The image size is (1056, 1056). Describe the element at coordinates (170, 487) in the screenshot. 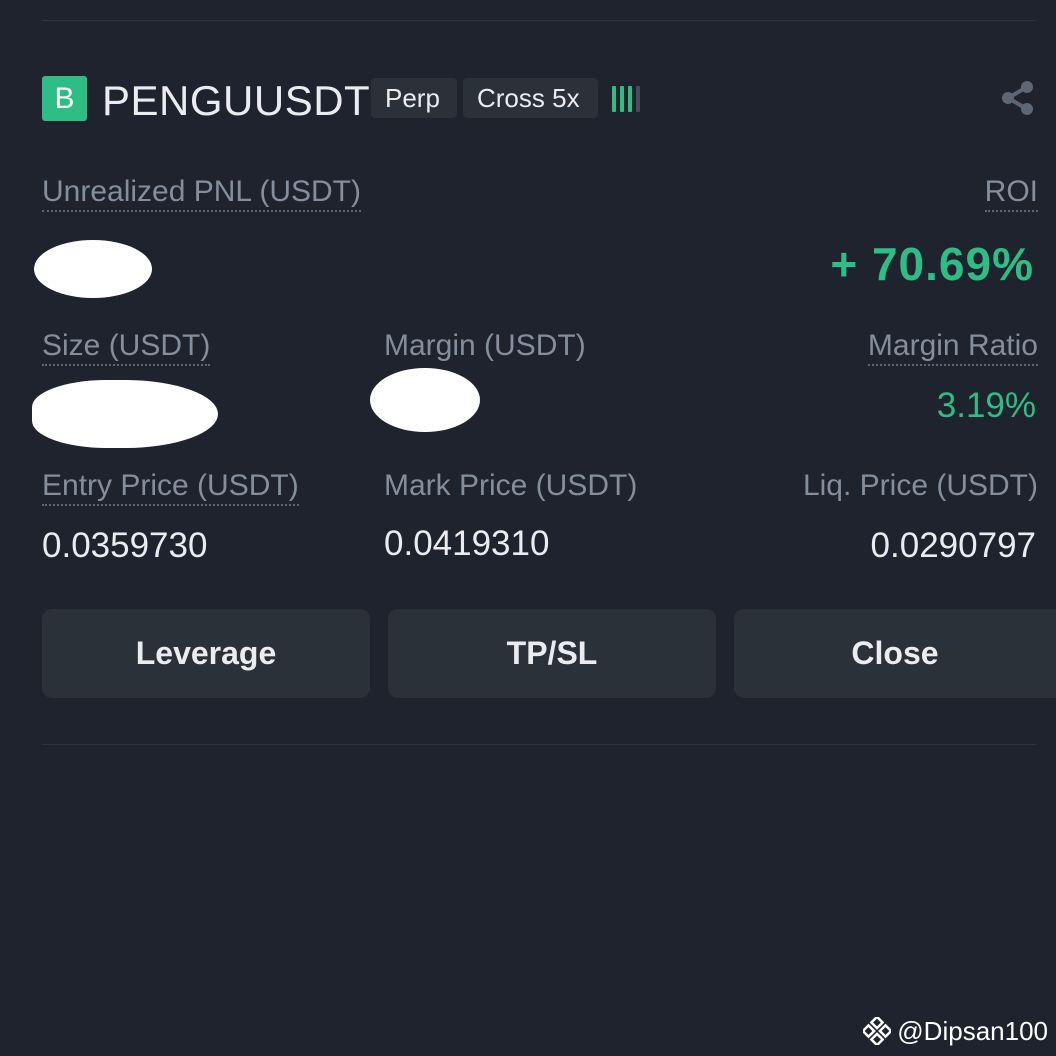

I see `entry-price-label: Entry Price (USDT)` at that location.